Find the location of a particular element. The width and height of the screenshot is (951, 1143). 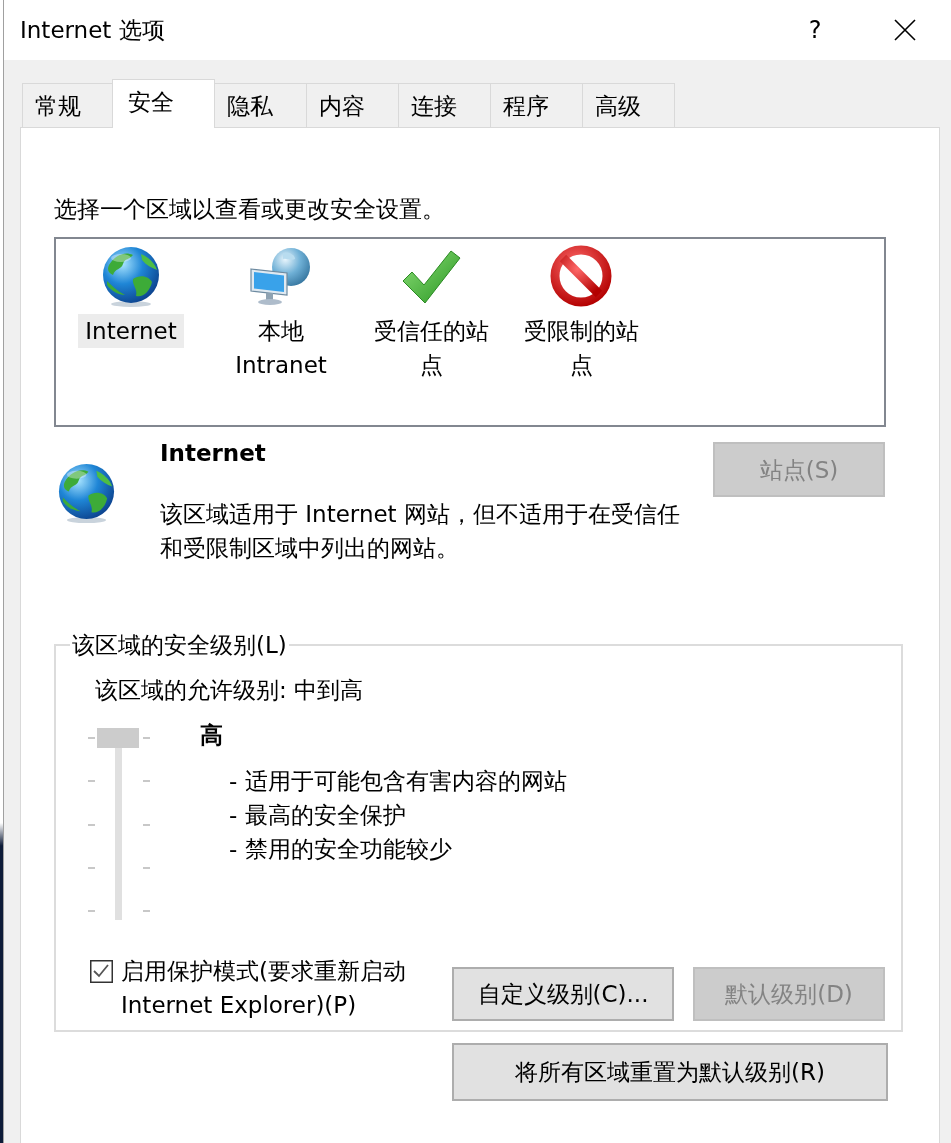

reset-all-zones-button: 将所有区域重置为默认级别(R) is located at coordinates (670, 1072).